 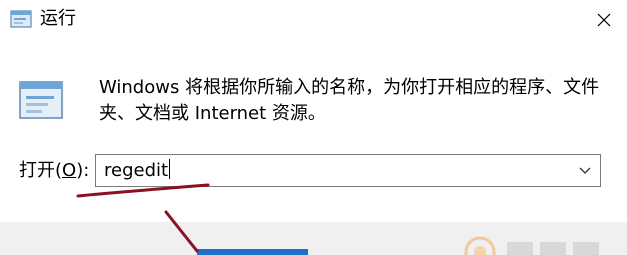 I want to click on open-combobox: regedit, so click(x=348, y=170).